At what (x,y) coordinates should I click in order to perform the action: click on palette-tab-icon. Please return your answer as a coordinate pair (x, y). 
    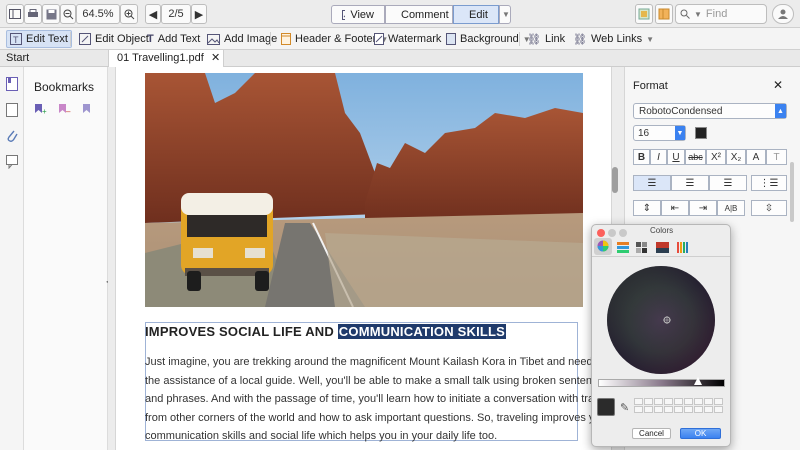
    Looking at the image, I should click on (642, 247).